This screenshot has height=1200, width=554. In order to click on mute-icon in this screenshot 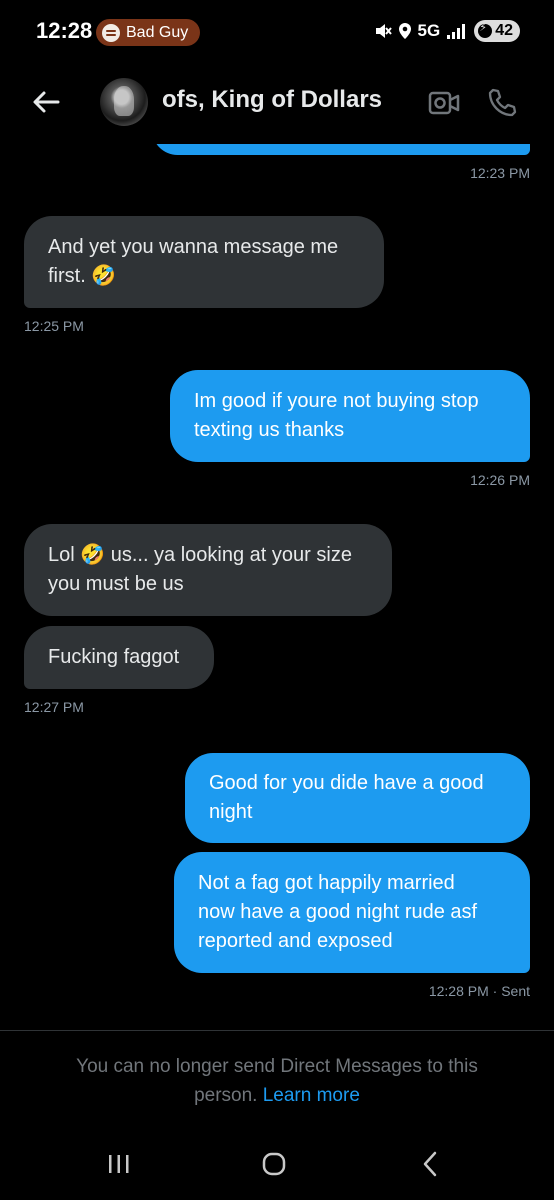, I will do `click(383, 31)`.